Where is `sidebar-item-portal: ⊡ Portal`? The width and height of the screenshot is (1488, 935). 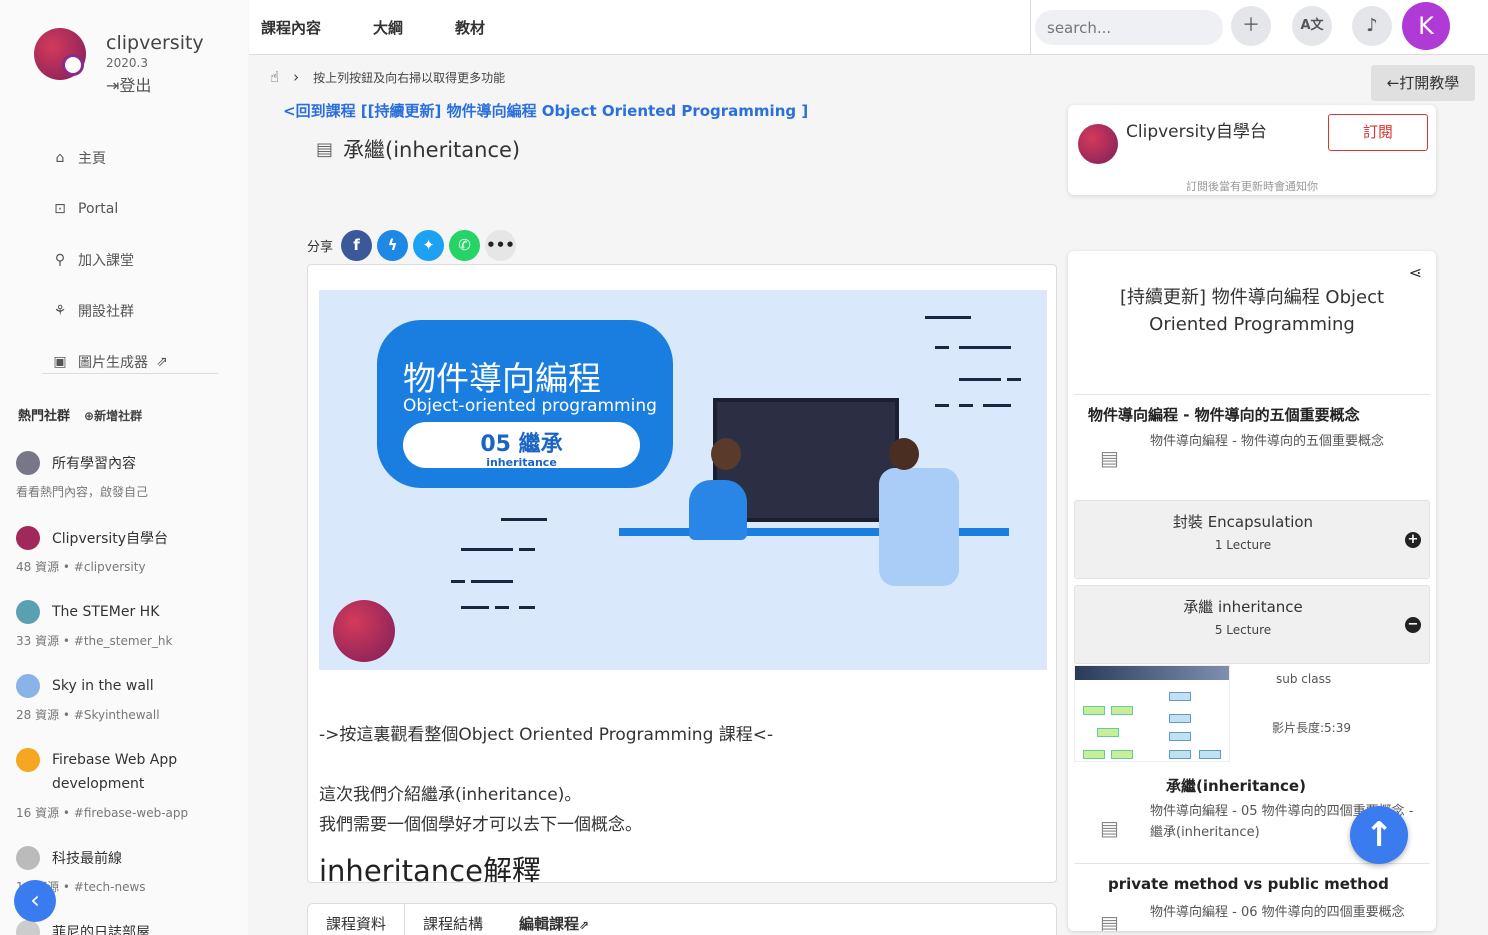 sidebar-item-portal: ⊡ Portal is located at coordinates (135, 208).